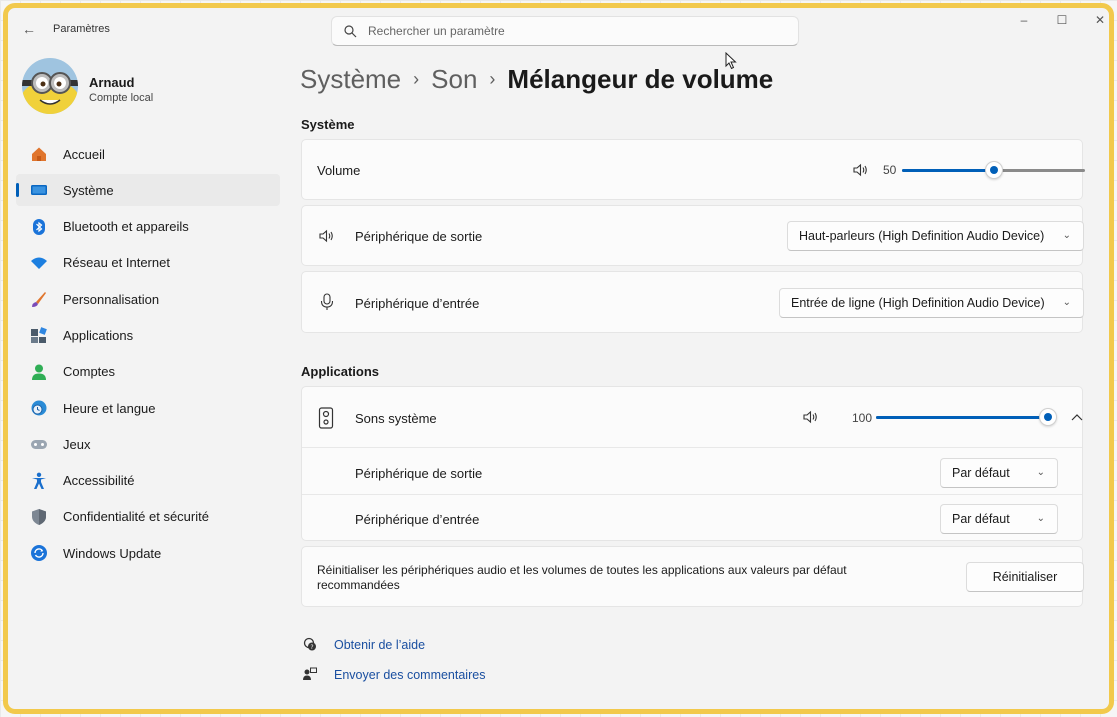 The image size is (1117, 717). I want to click on send-feedback-link: Envoyer des commentaires, so click(409, 675).